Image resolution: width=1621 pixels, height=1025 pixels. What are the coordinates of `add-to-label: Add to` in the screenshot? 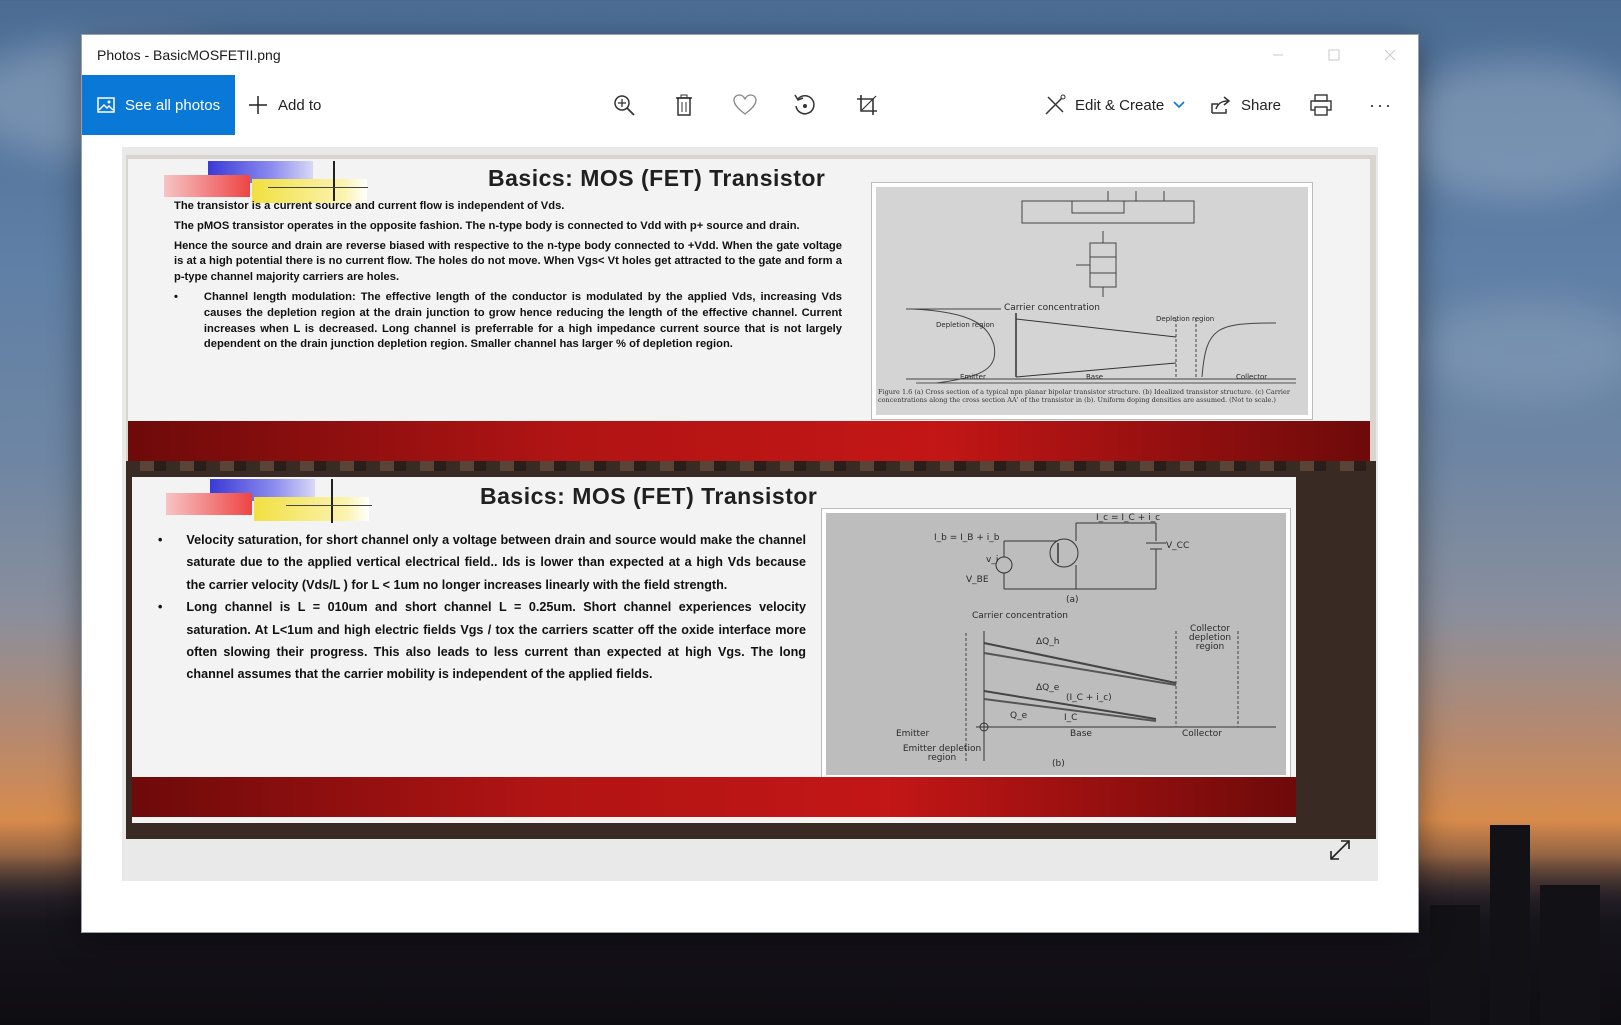 It's located at (300, 105).